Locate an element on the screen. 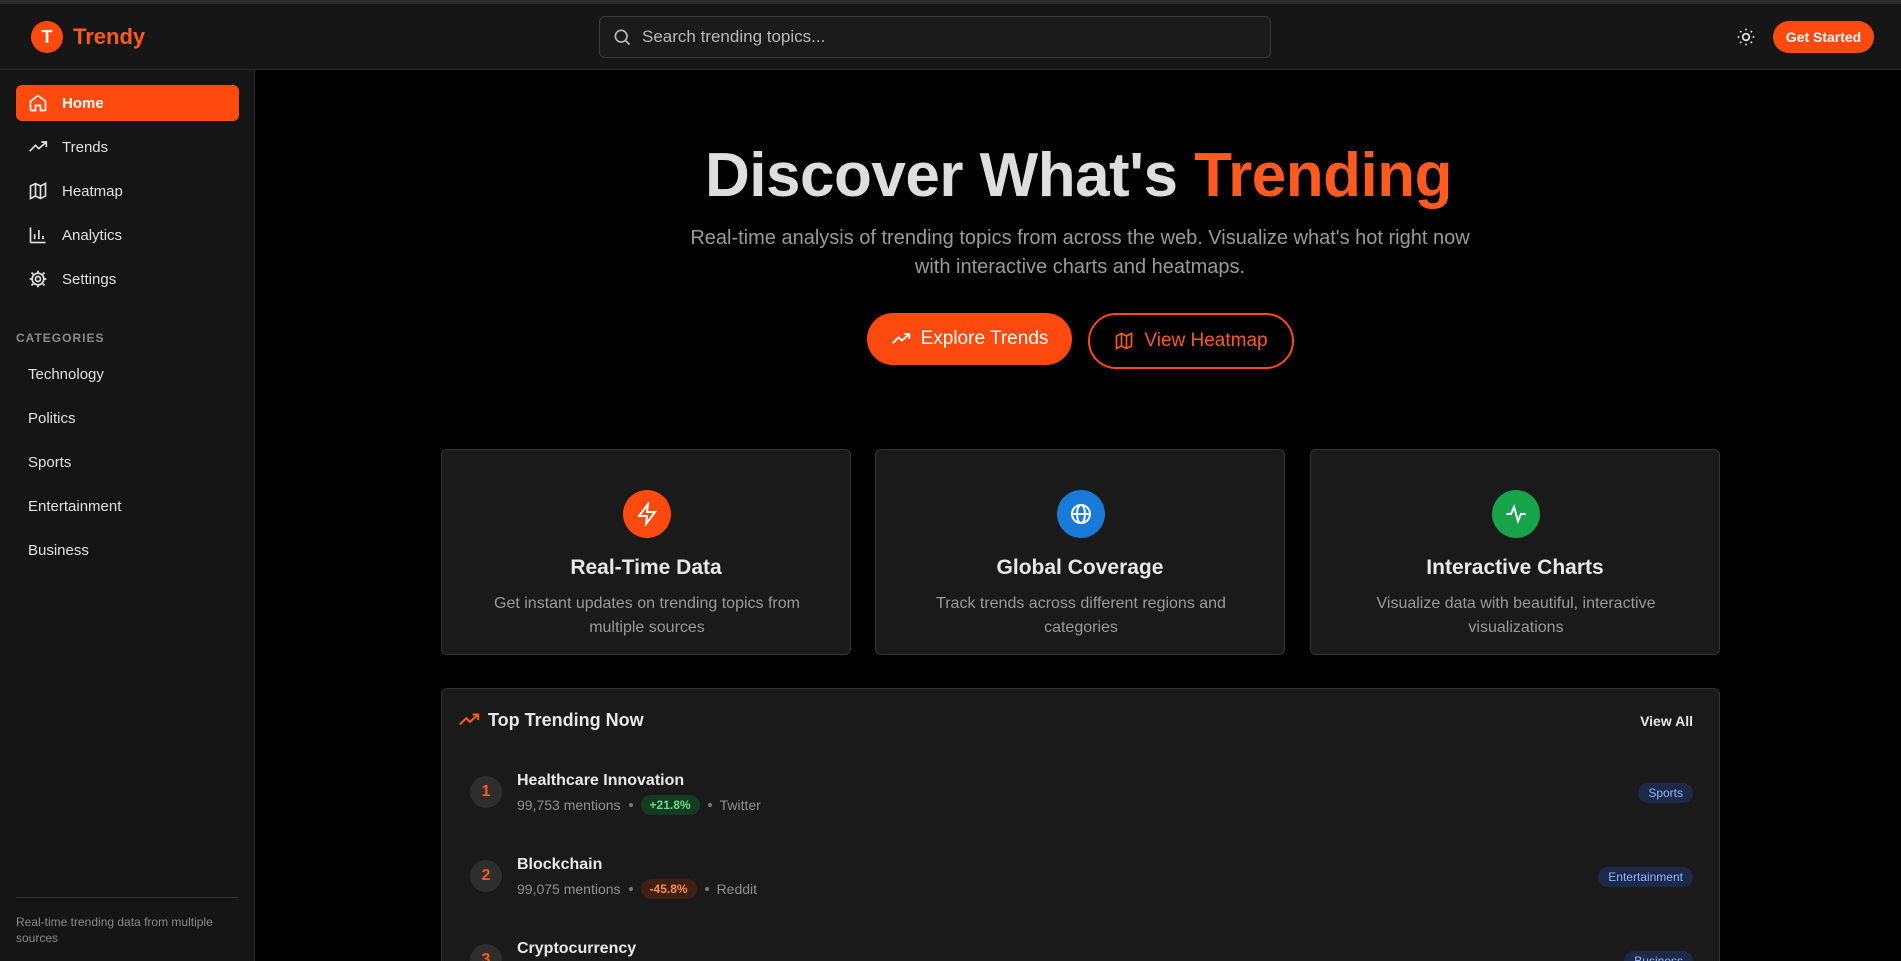 Image resolution: width=1901 pixels, height=961 pixels. topic-meta: 99,753 mentions +21.8% Twitter is located at coordinates (639, 805).